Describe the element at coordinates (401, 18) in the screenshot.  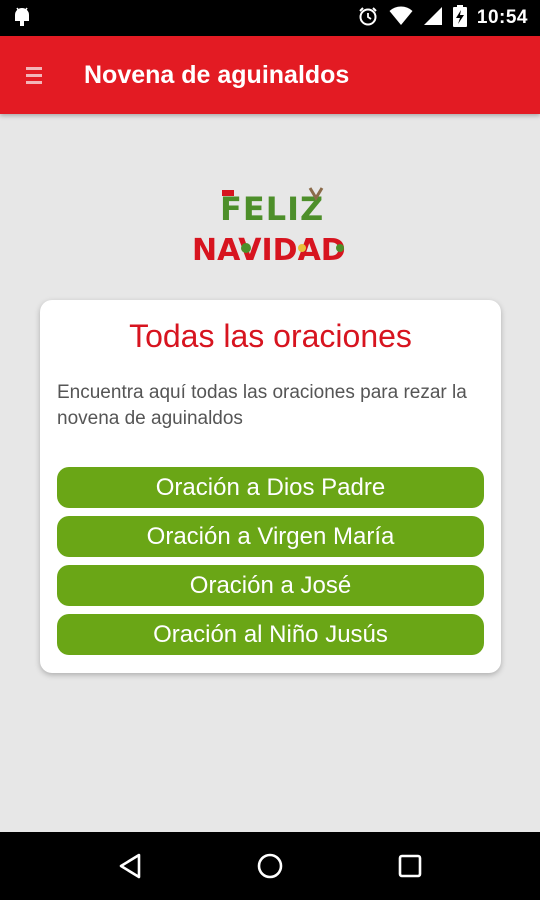
I see `wifi-icon` at that location.